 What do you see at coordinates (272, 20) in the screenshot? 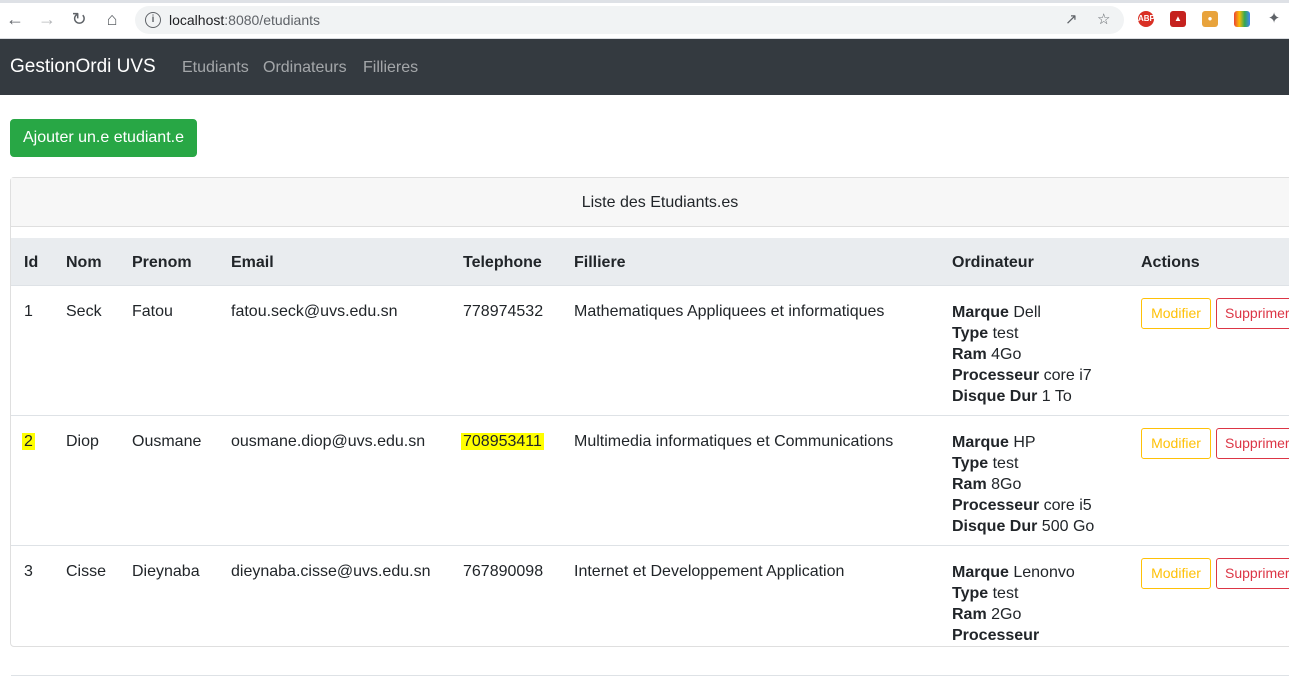
I see `url-path: :8080/etudiants` at bounding box center [272, 20].